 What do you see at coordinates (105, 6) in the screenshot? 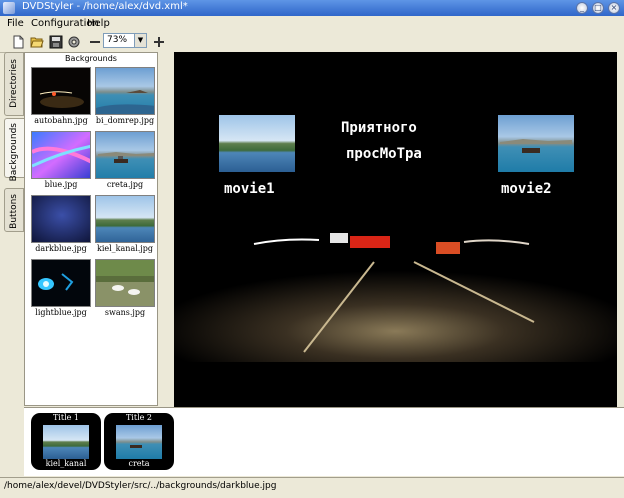
I see `window-title: DVDStyler - /home/alex/dvd.xml*` at bounding box center [105, 6].